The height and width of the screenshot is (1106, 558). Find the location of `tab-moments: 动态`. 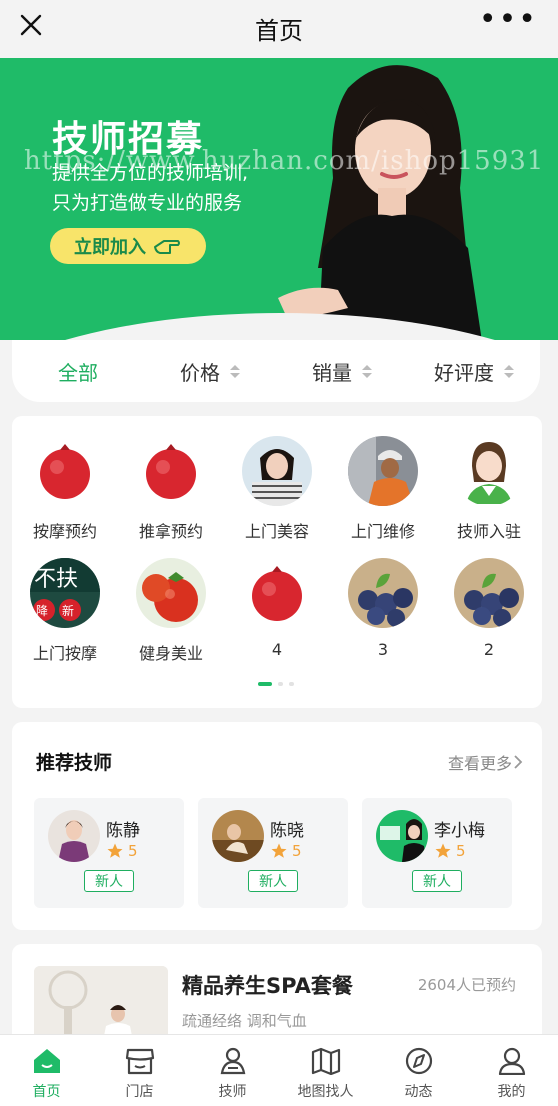

tab-moments: 动态 is located at coordinates (418, 1070).